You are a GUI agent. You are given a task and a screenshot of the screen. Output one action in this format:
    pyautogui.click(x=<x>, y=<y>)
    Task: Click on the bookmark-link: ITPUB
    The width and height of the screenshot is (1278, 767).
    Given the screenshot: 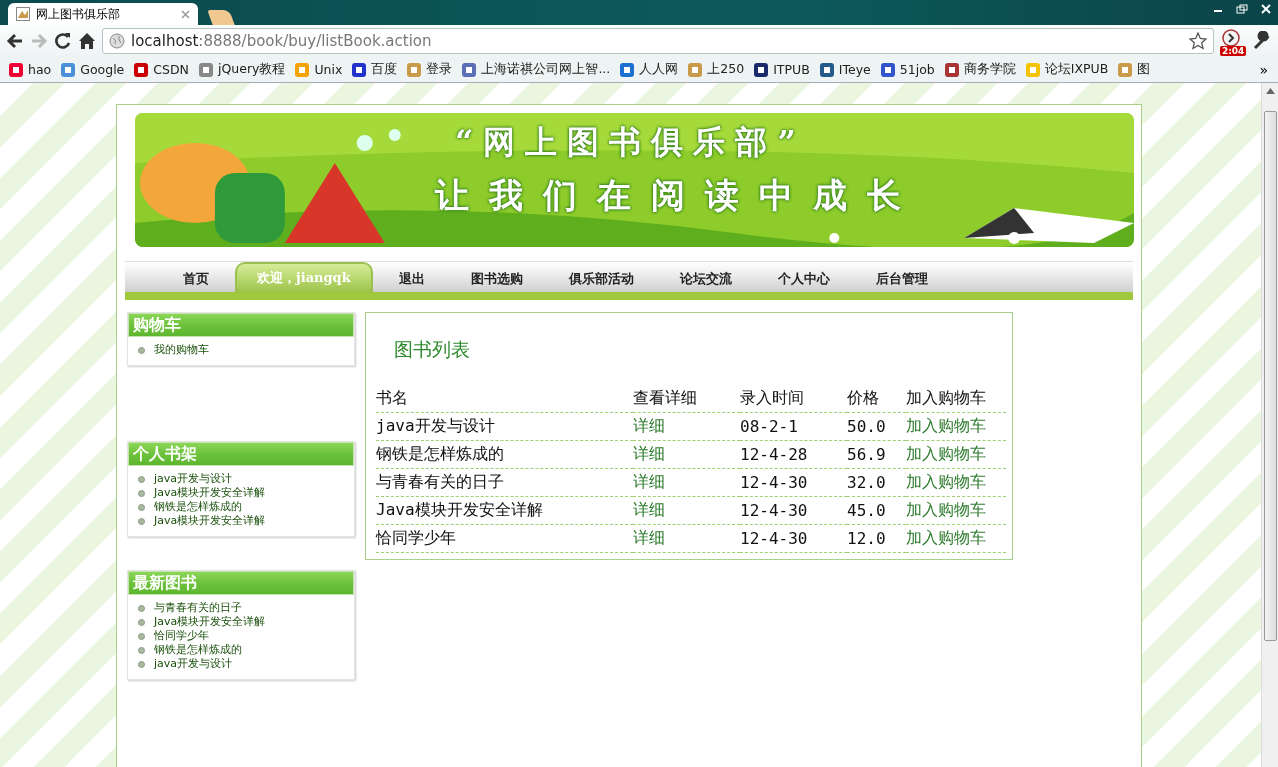 What is the action you would take?
    pyautogui.click(x=781, y=69)
    